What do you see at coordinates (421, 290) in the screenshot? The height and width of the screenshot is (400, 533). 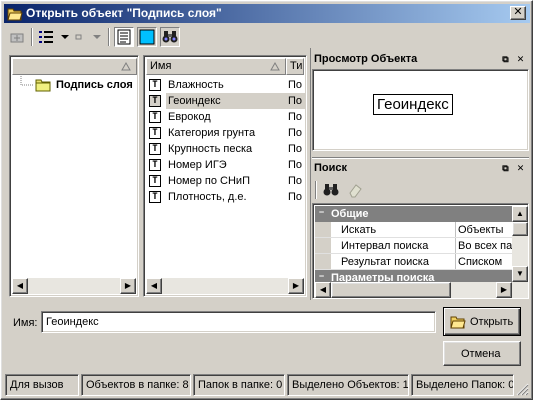 I see `grid-hscrollbar: ◀ ▶` at bounding box center [421, 290].